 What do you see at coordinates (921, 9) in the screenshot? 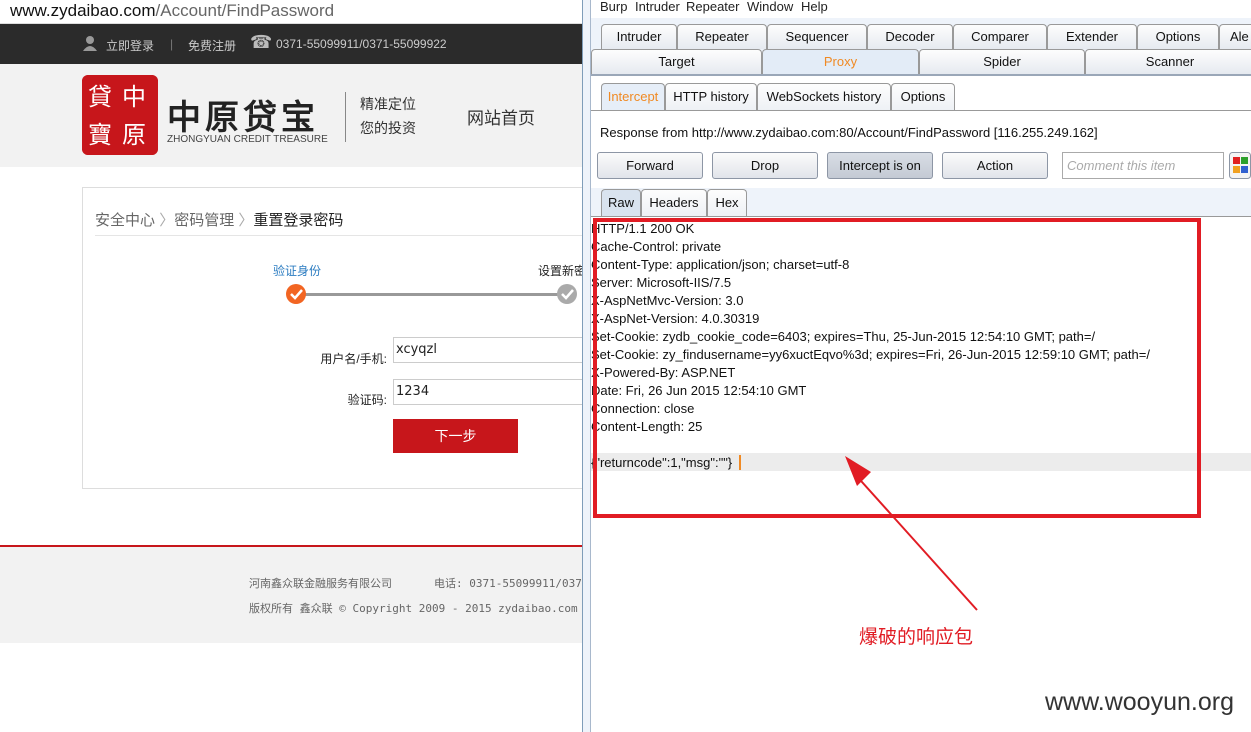
I see `burp-menubar: Burp Intruder Repeater Window Help` at bounding box center [921, 9].